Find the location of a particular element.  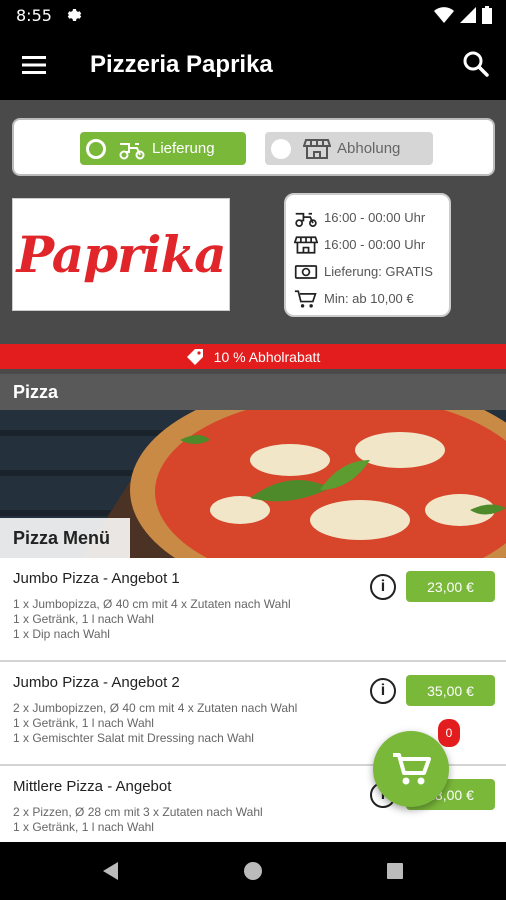

pickup-mode-label: Abholung is located at coordinates (369, 148).